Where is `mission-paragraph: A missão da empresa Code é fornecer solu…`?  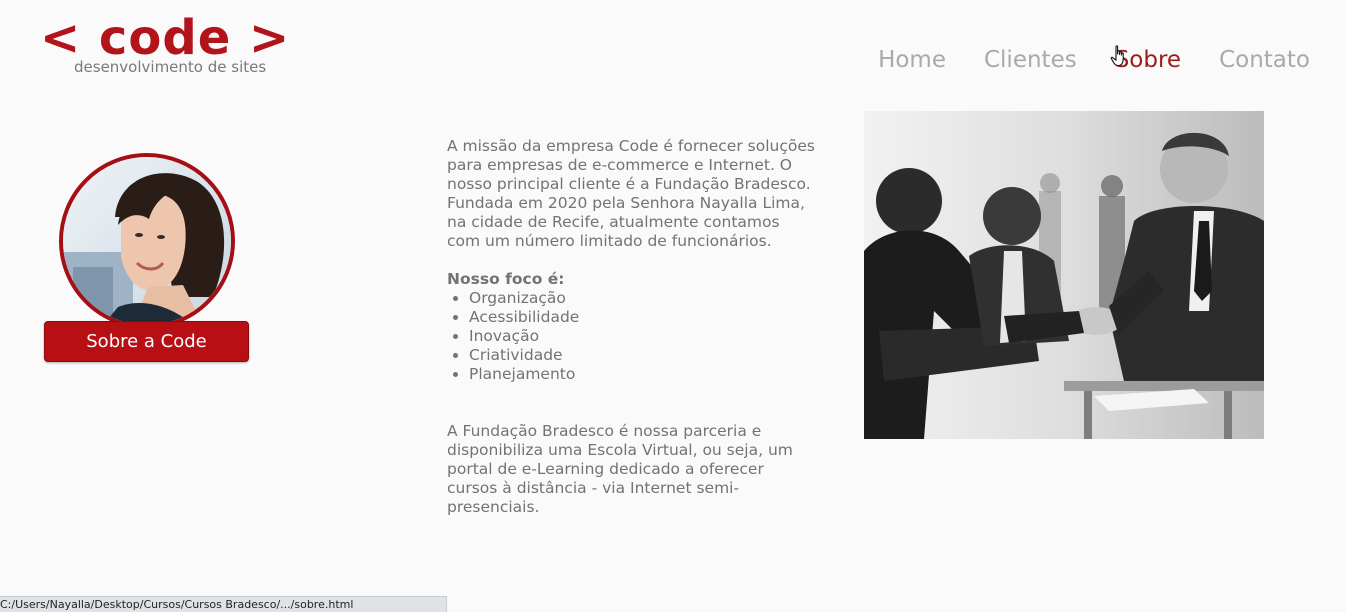 mission-paragraph: A missão da empresa Code é fornecer solu… is located at coordinates (631, 193).